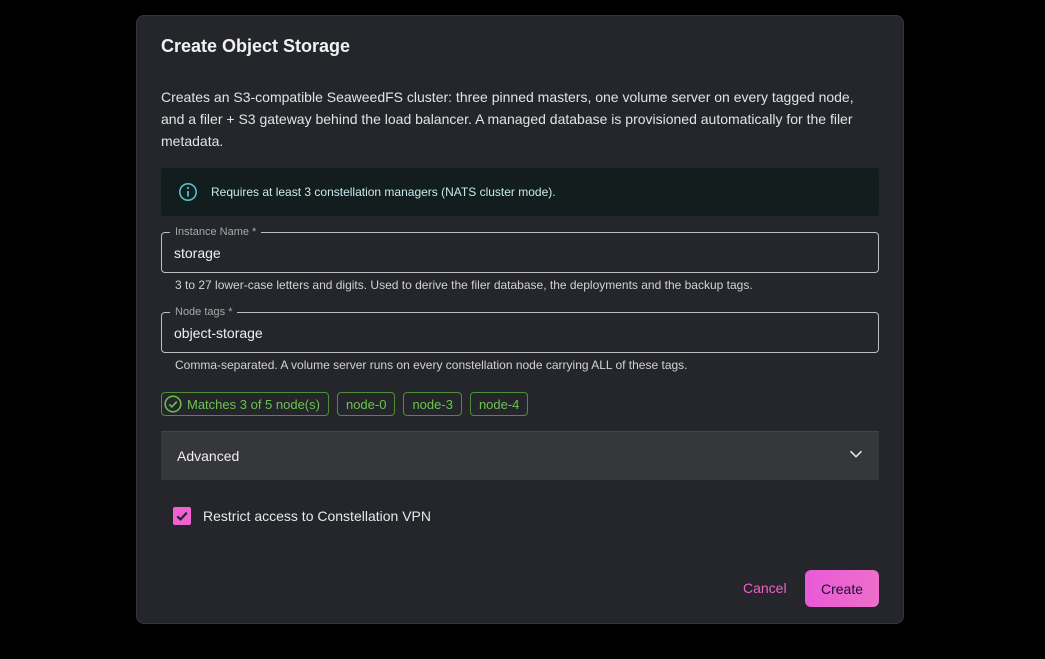 This screenshot has height=659, width=1045. What do you see at coordinates (765, 588) in the screenshot?
I see `cancel-button: Cancel` at bounding box center [765, 588].